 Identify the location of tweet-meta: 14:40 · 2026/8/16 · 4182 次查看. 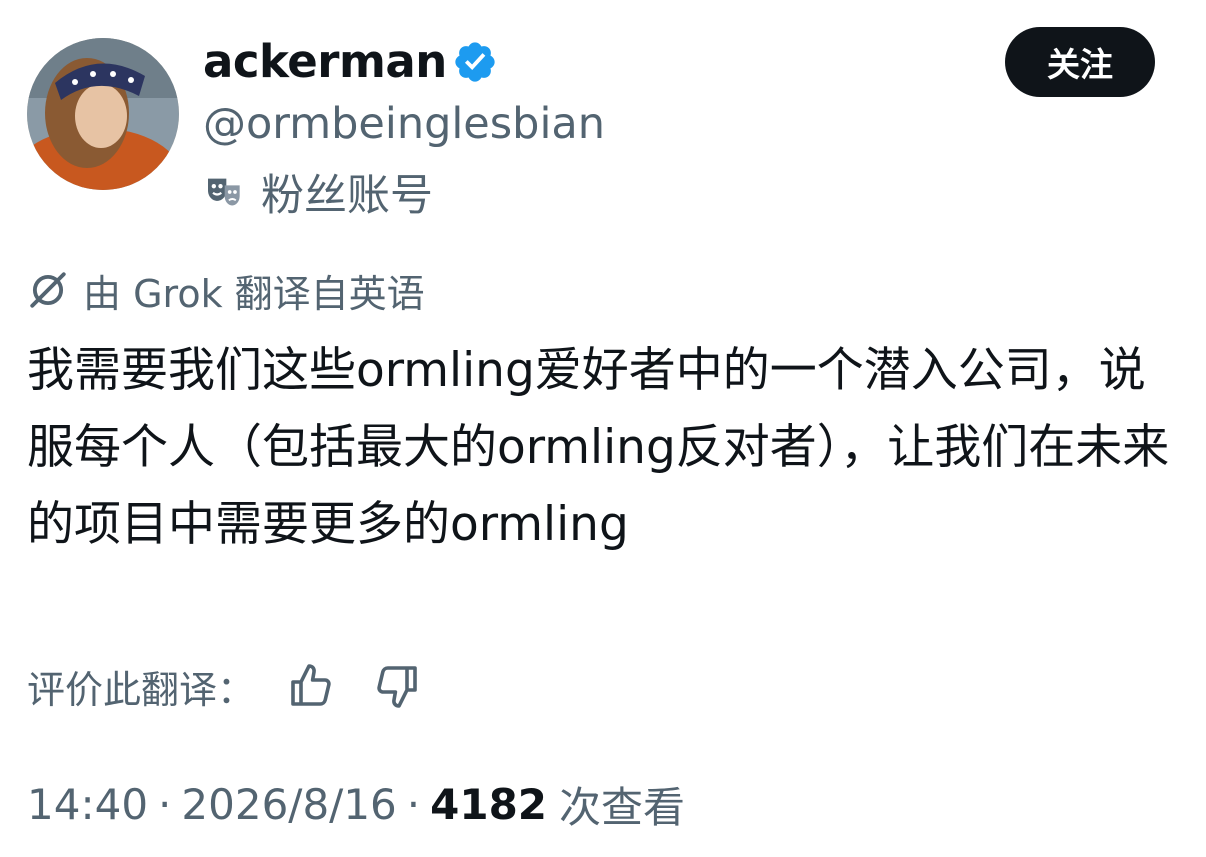
(356, 804).